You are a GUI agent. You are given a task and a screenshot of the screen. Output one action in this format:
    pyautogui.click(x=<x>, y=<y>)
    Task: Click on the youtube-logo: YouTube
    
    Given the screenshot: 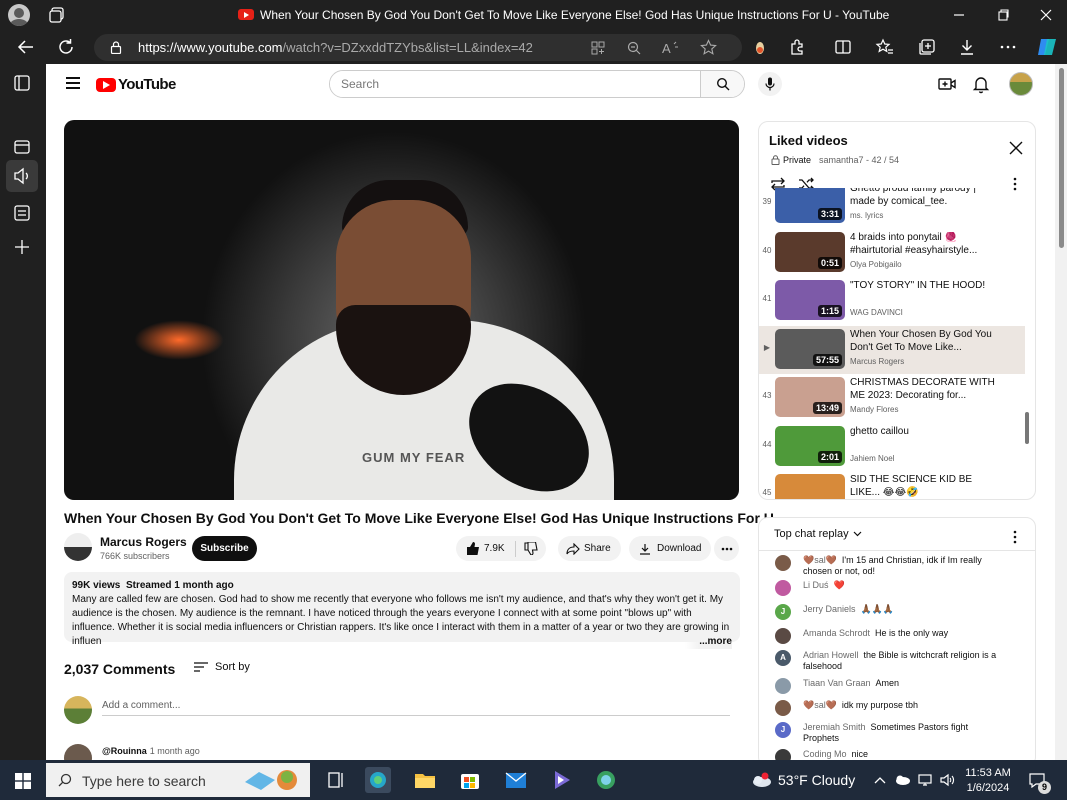 What is the action you would take?
    pyautogui.click(x=136, y=84)
    